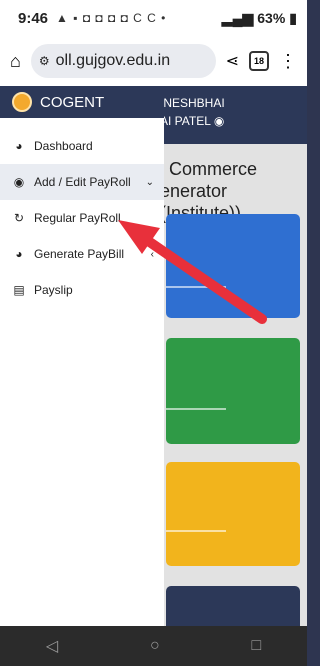  I want to click on url-text: oll.gujgov.edu.in, so click(113, 60).